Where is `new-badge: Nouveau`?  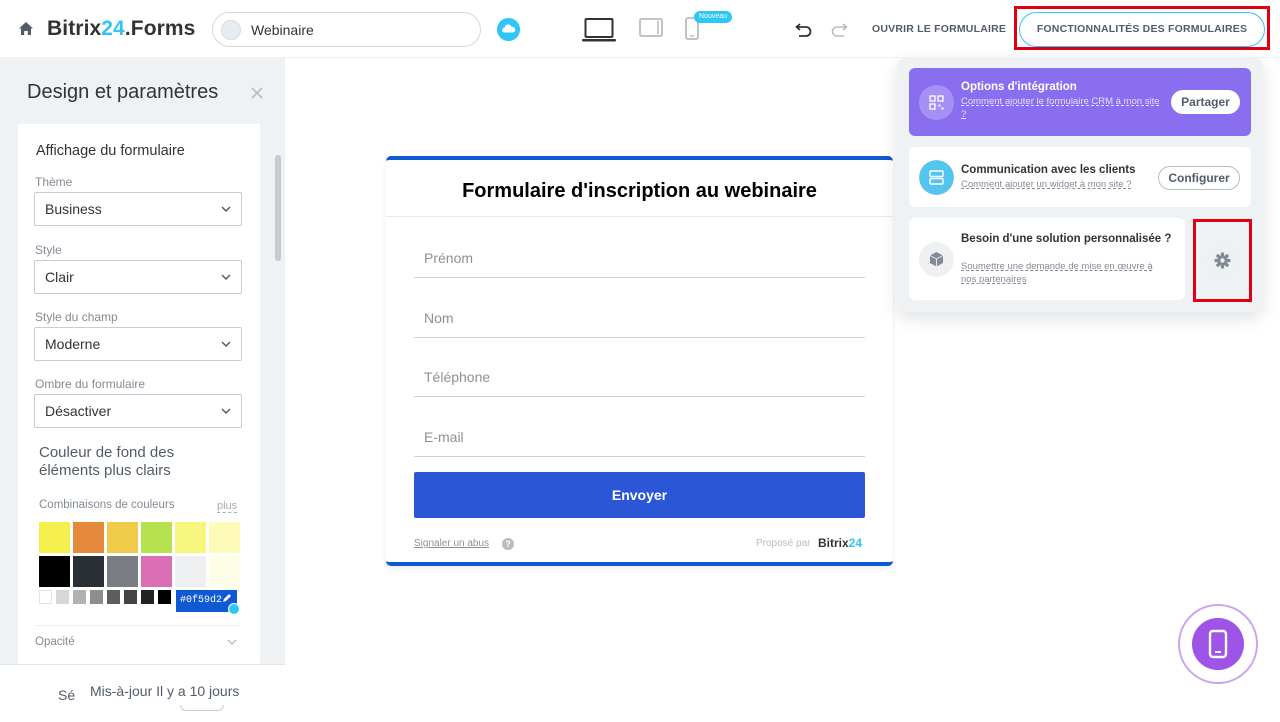
new-badge: Nouveau is located at coordinates (713, 17).